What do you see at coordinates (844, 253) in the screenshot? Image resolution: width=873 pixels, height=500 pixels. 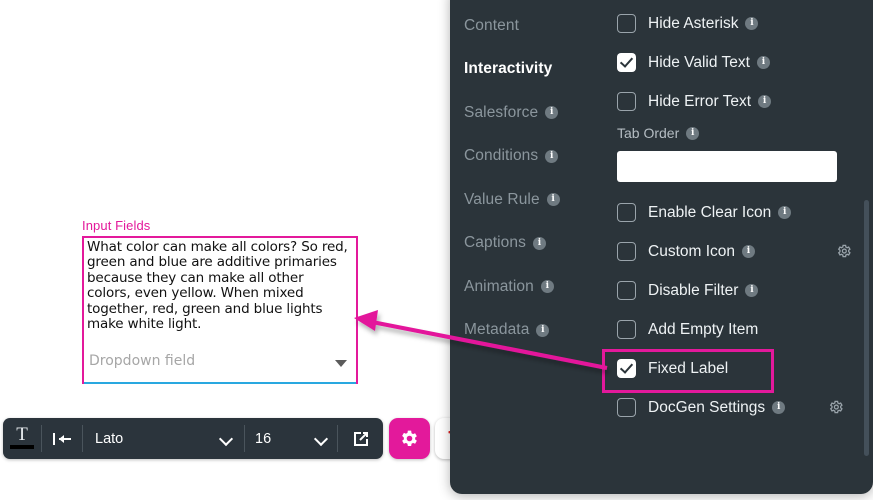 I see `custom-icon-settings-gear-icon` at bounding box center [844, 253].